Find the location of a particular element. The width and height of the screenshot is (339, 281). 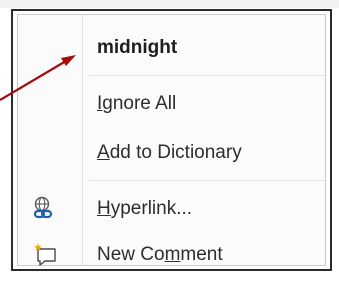

spelling-suggestion-item: midnight is located at coordinates (171, 48).